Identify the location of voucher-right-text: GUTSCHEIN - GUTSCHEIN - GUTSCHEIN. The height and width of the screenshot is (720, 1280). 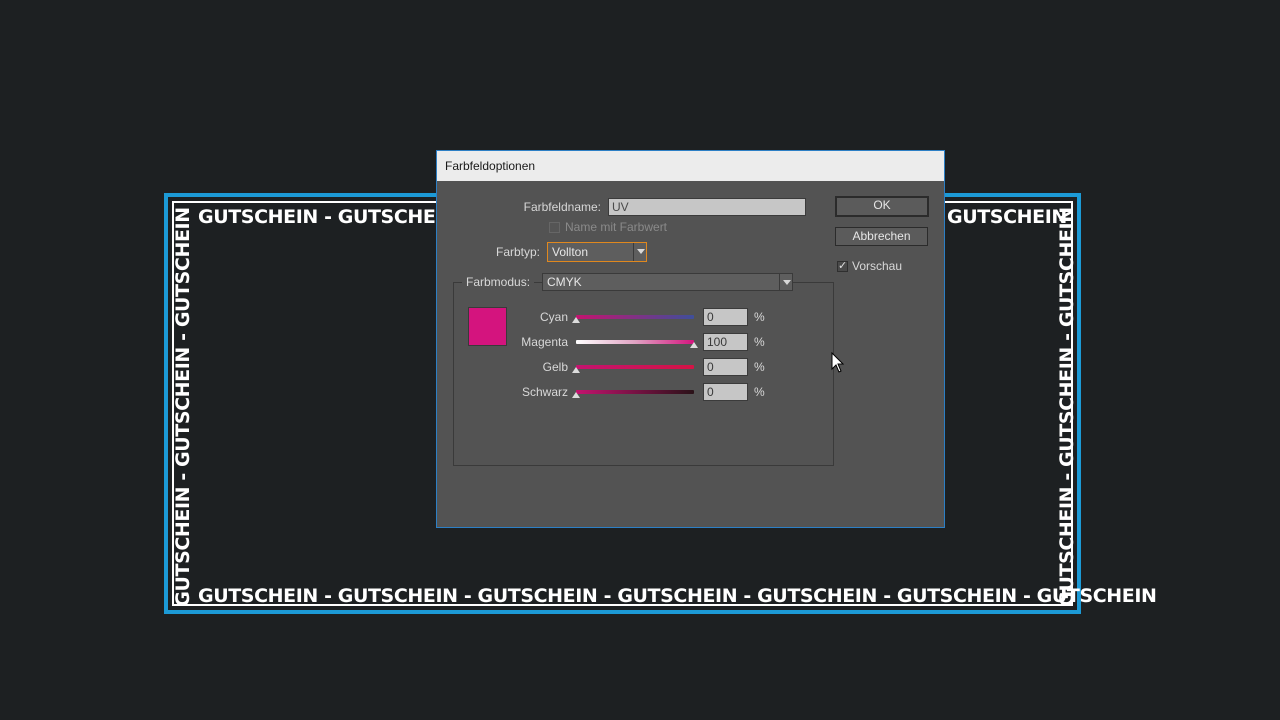
(1067, 407).